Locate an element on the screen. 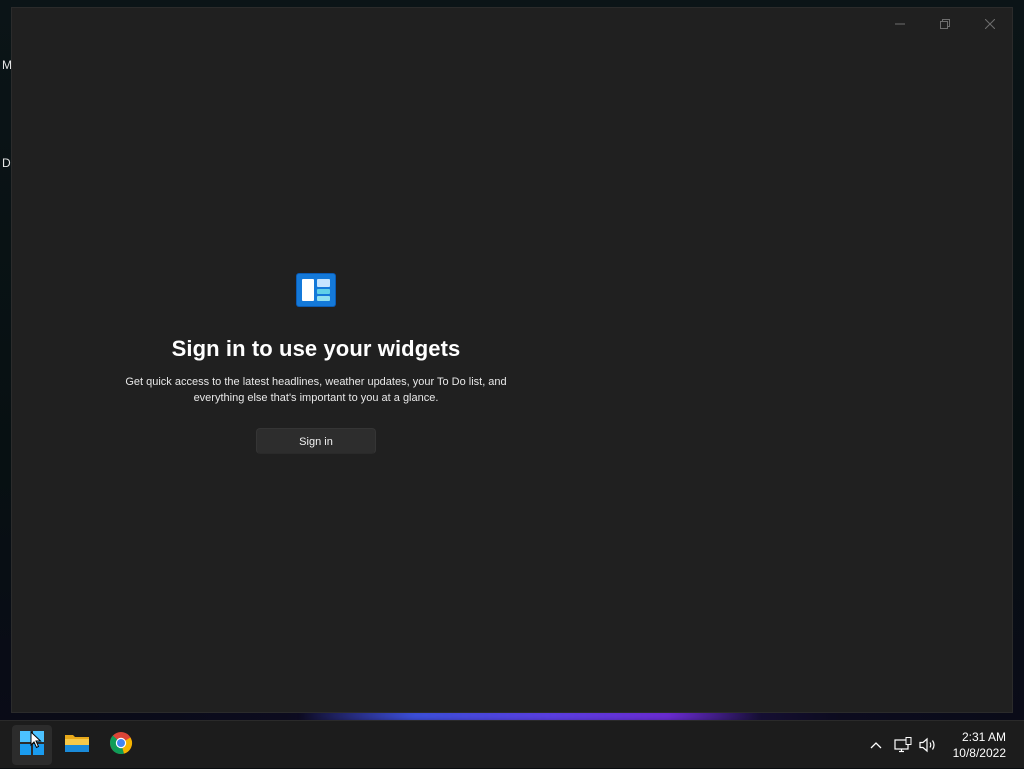 Image resolution: width=1024 pixels, height=769 pixels. chrome-button is located at coordinates (121, 745).